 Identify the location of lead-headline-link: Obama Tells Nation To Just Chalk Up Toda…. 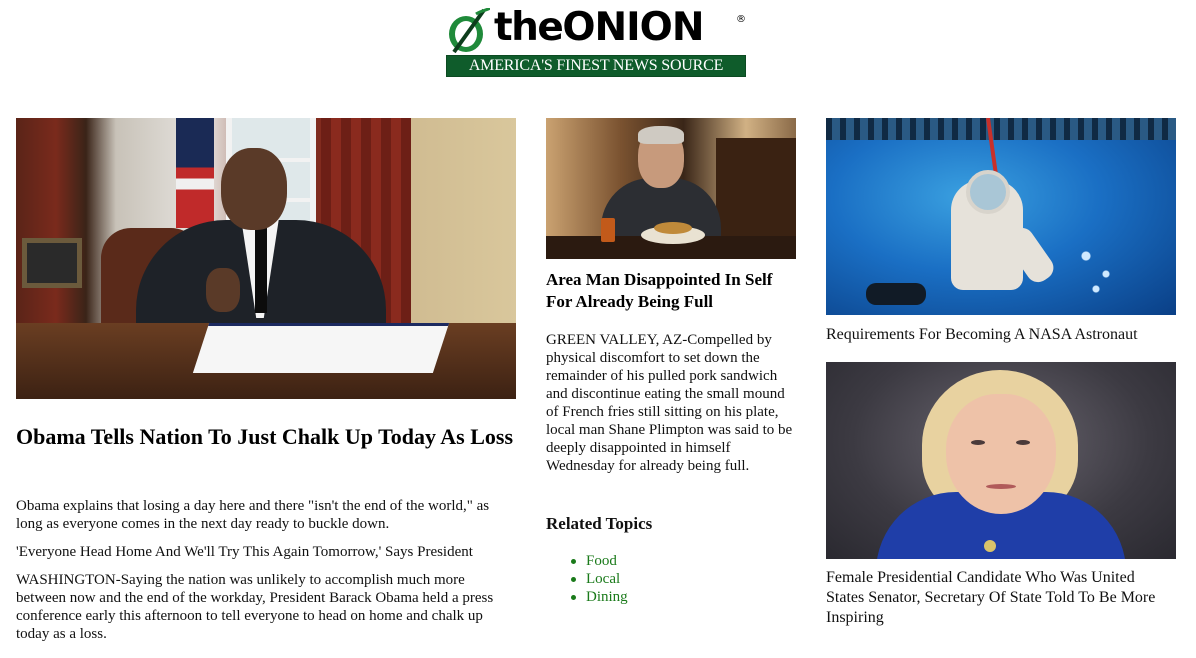
(271, 437).